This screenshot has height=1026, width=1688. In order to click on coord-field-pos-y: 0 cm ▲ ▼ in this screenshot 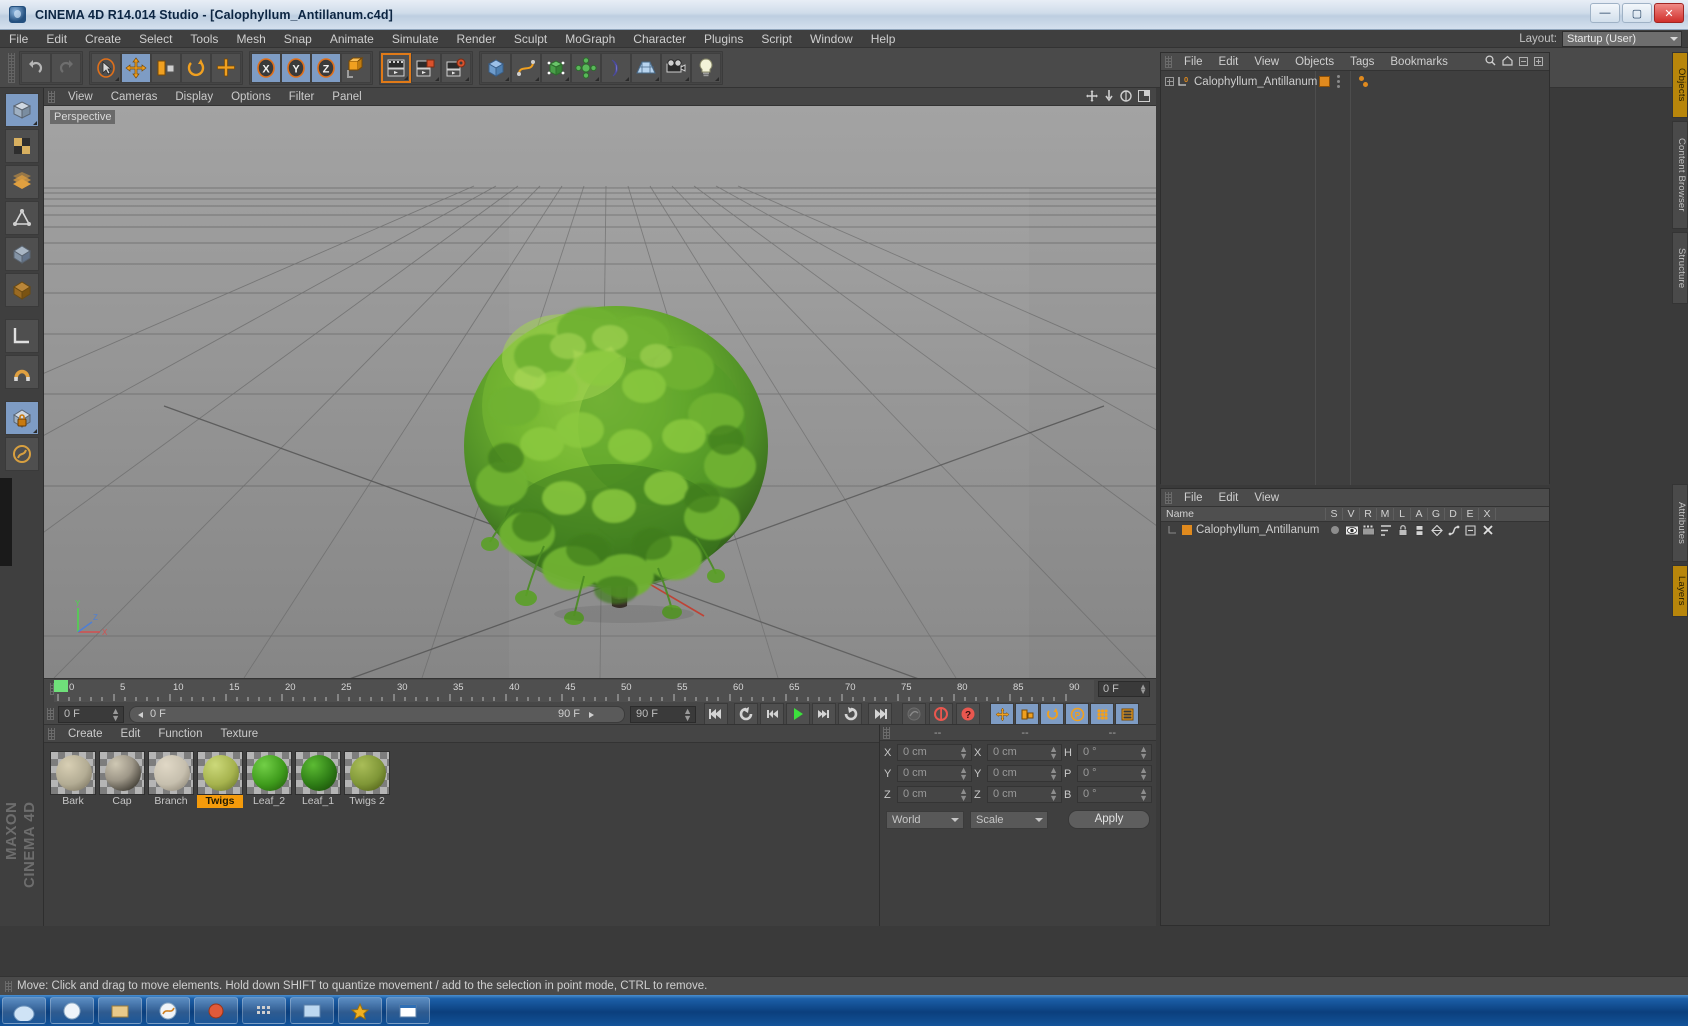, I will do `click(934, 773)`.